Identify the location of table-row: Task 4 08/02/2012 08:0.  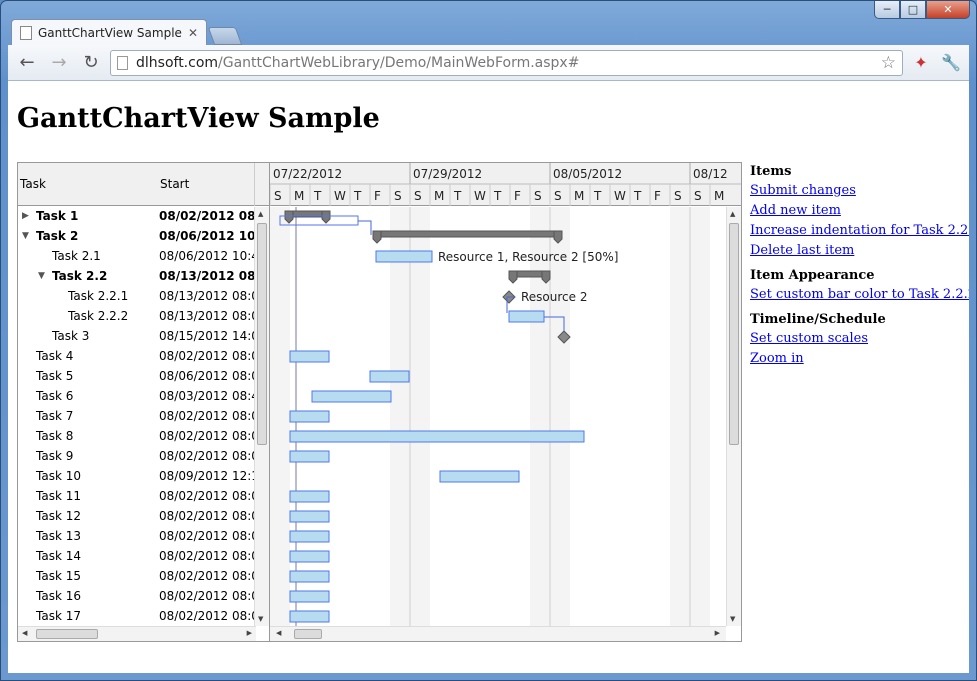
(143, 356).